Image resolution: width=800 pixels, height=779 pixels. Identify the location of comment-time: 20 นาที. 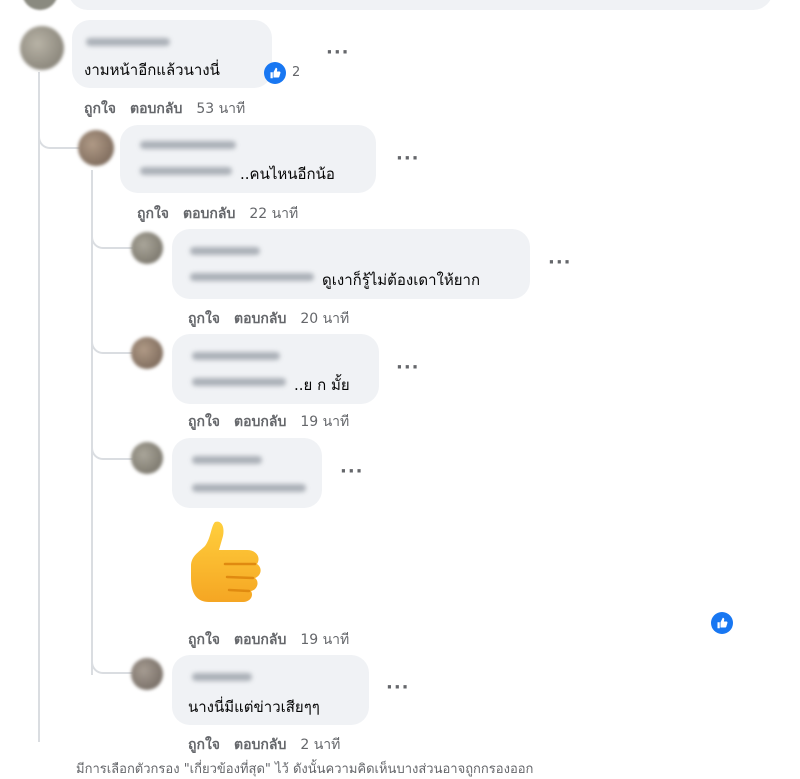
(324, 319).